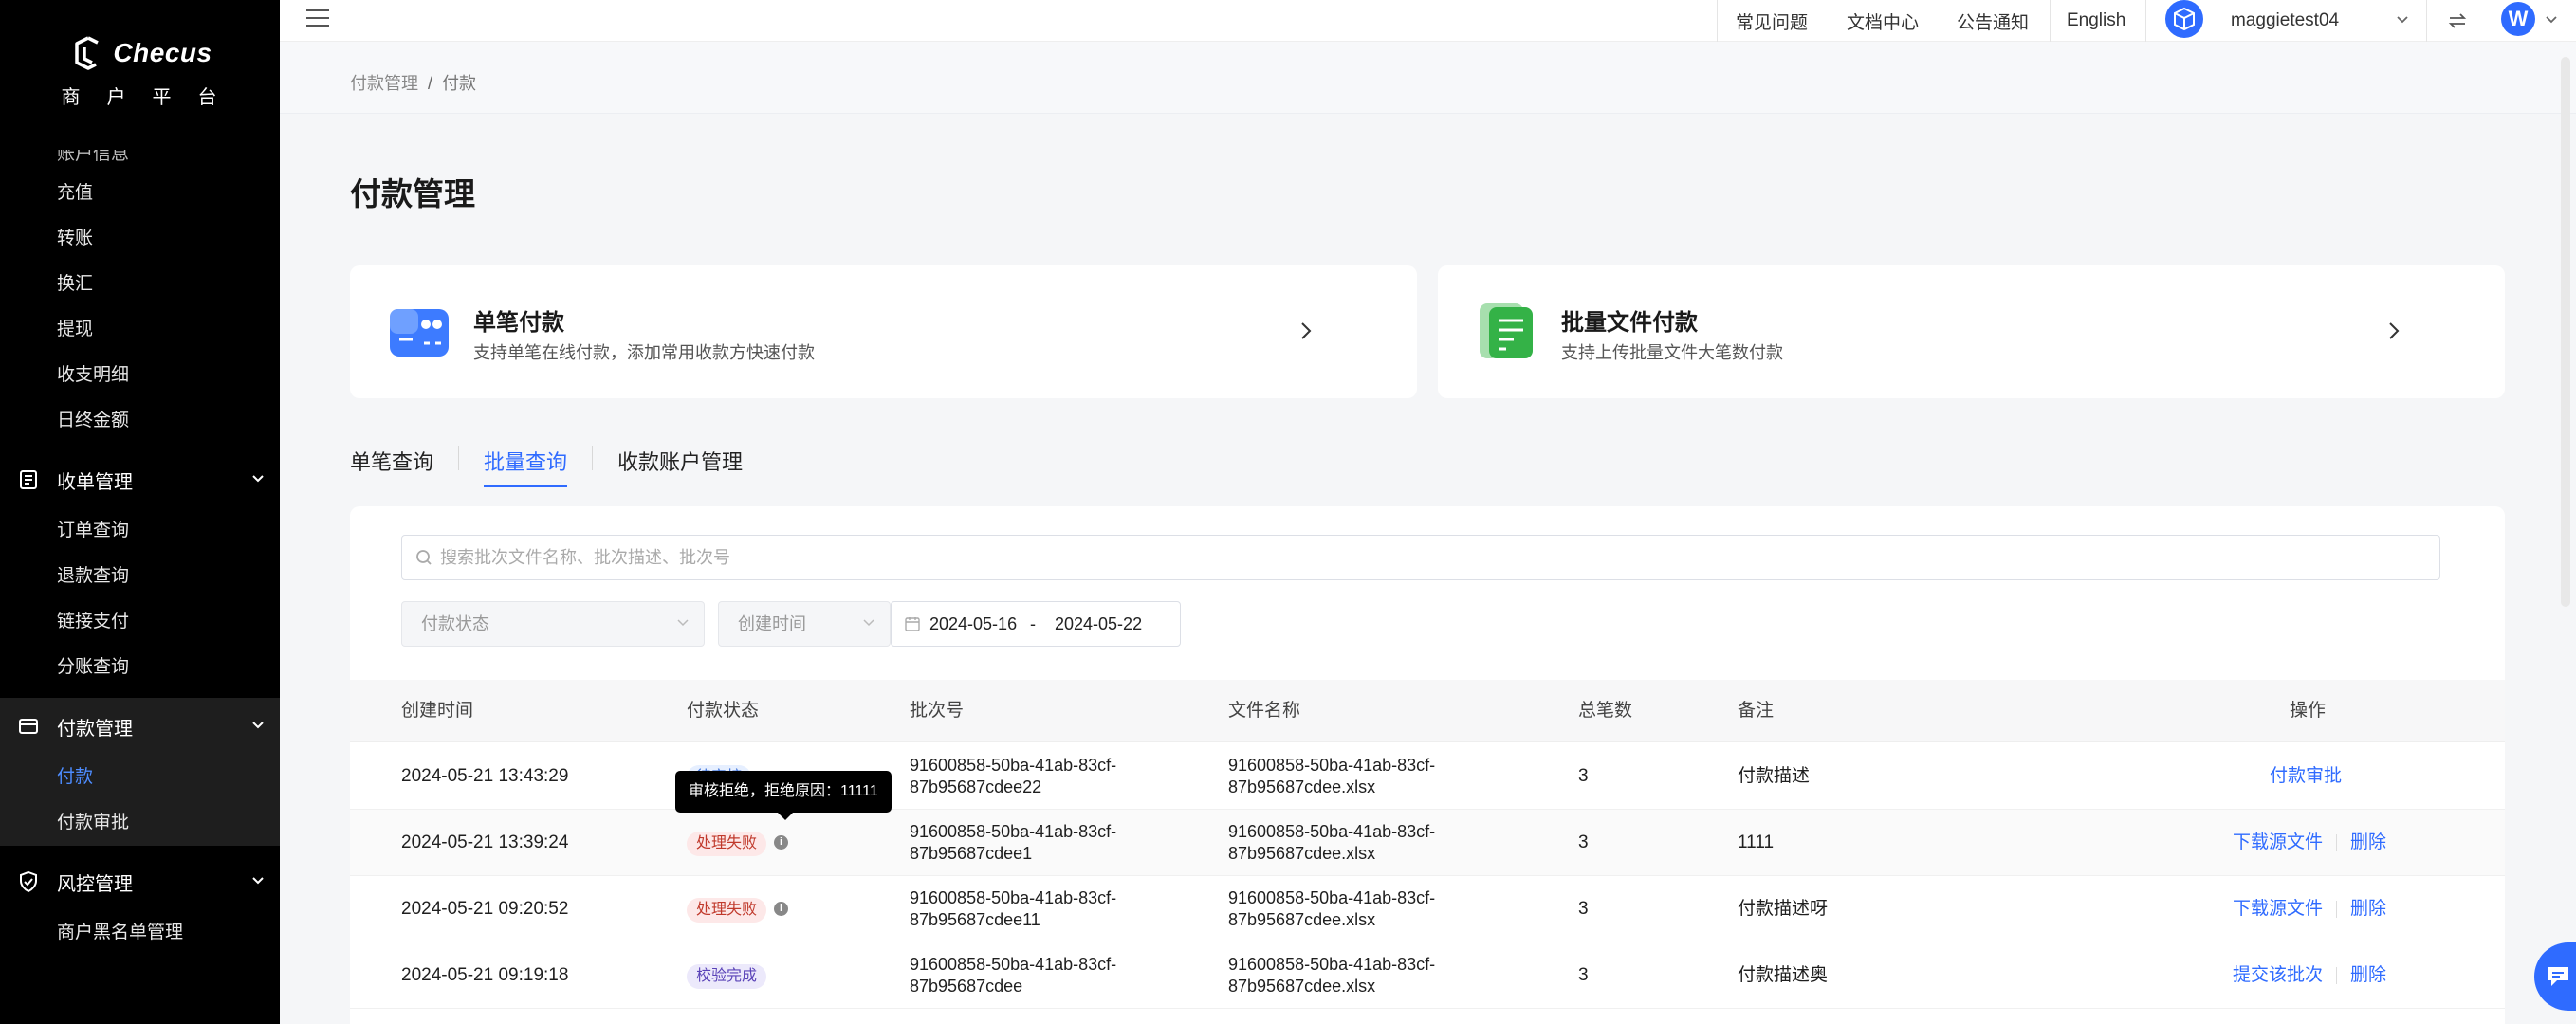 The width and height of the screenshot is (2576, 1024). I want to click on sidebar-item-withdraw: 提现, so click(140, 330).